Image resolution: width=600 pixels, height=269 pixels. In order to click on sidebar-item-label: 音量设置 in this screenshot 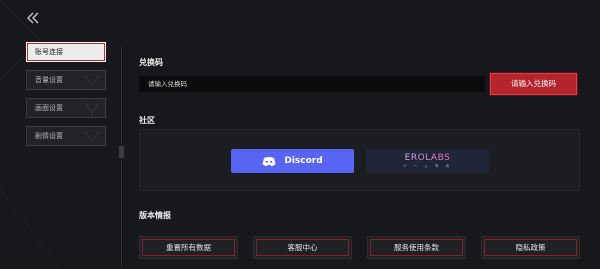, I will do `click(49, 80)`.